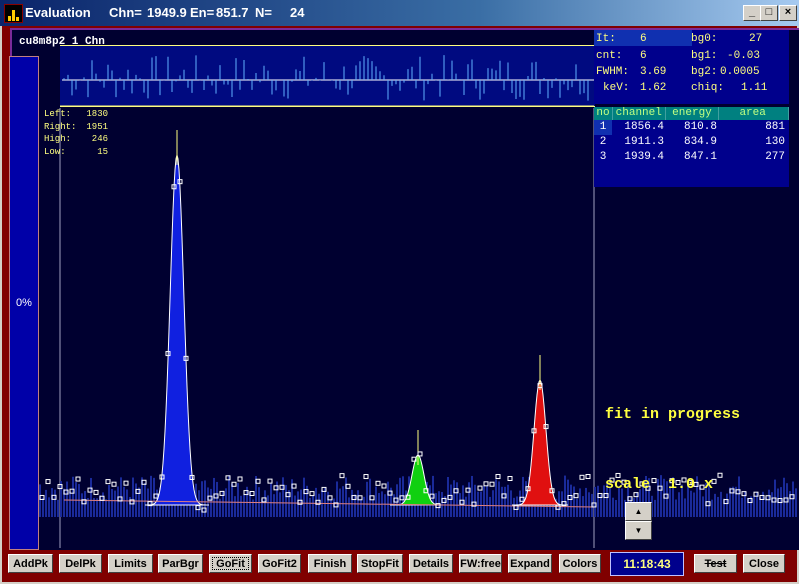 The width and height of the screenshot is (799, 584). What do you see at coordinates (380, 563) in the screenshot?
I see `stopfit-button: StopFit` at bounding box center [380, 563].